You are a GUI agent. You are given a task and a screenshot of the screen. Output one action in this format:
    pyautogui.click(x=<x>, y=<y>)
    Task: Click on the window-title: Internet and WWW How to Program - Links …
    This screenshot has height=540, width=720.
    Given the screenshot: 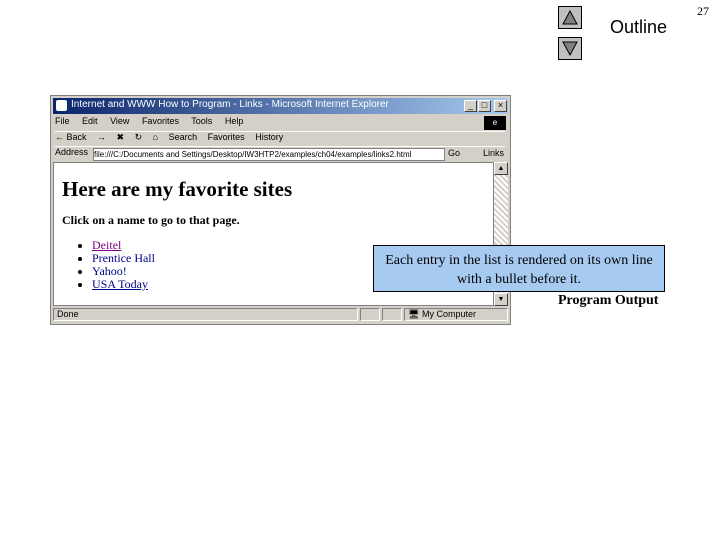 What is the action you would take?
    pyautogui.click(x=230, y=104)
    